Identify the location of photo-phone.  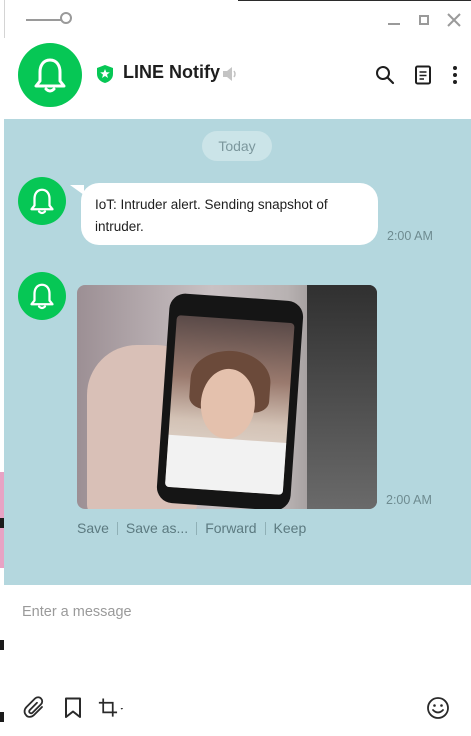
(230, 400).